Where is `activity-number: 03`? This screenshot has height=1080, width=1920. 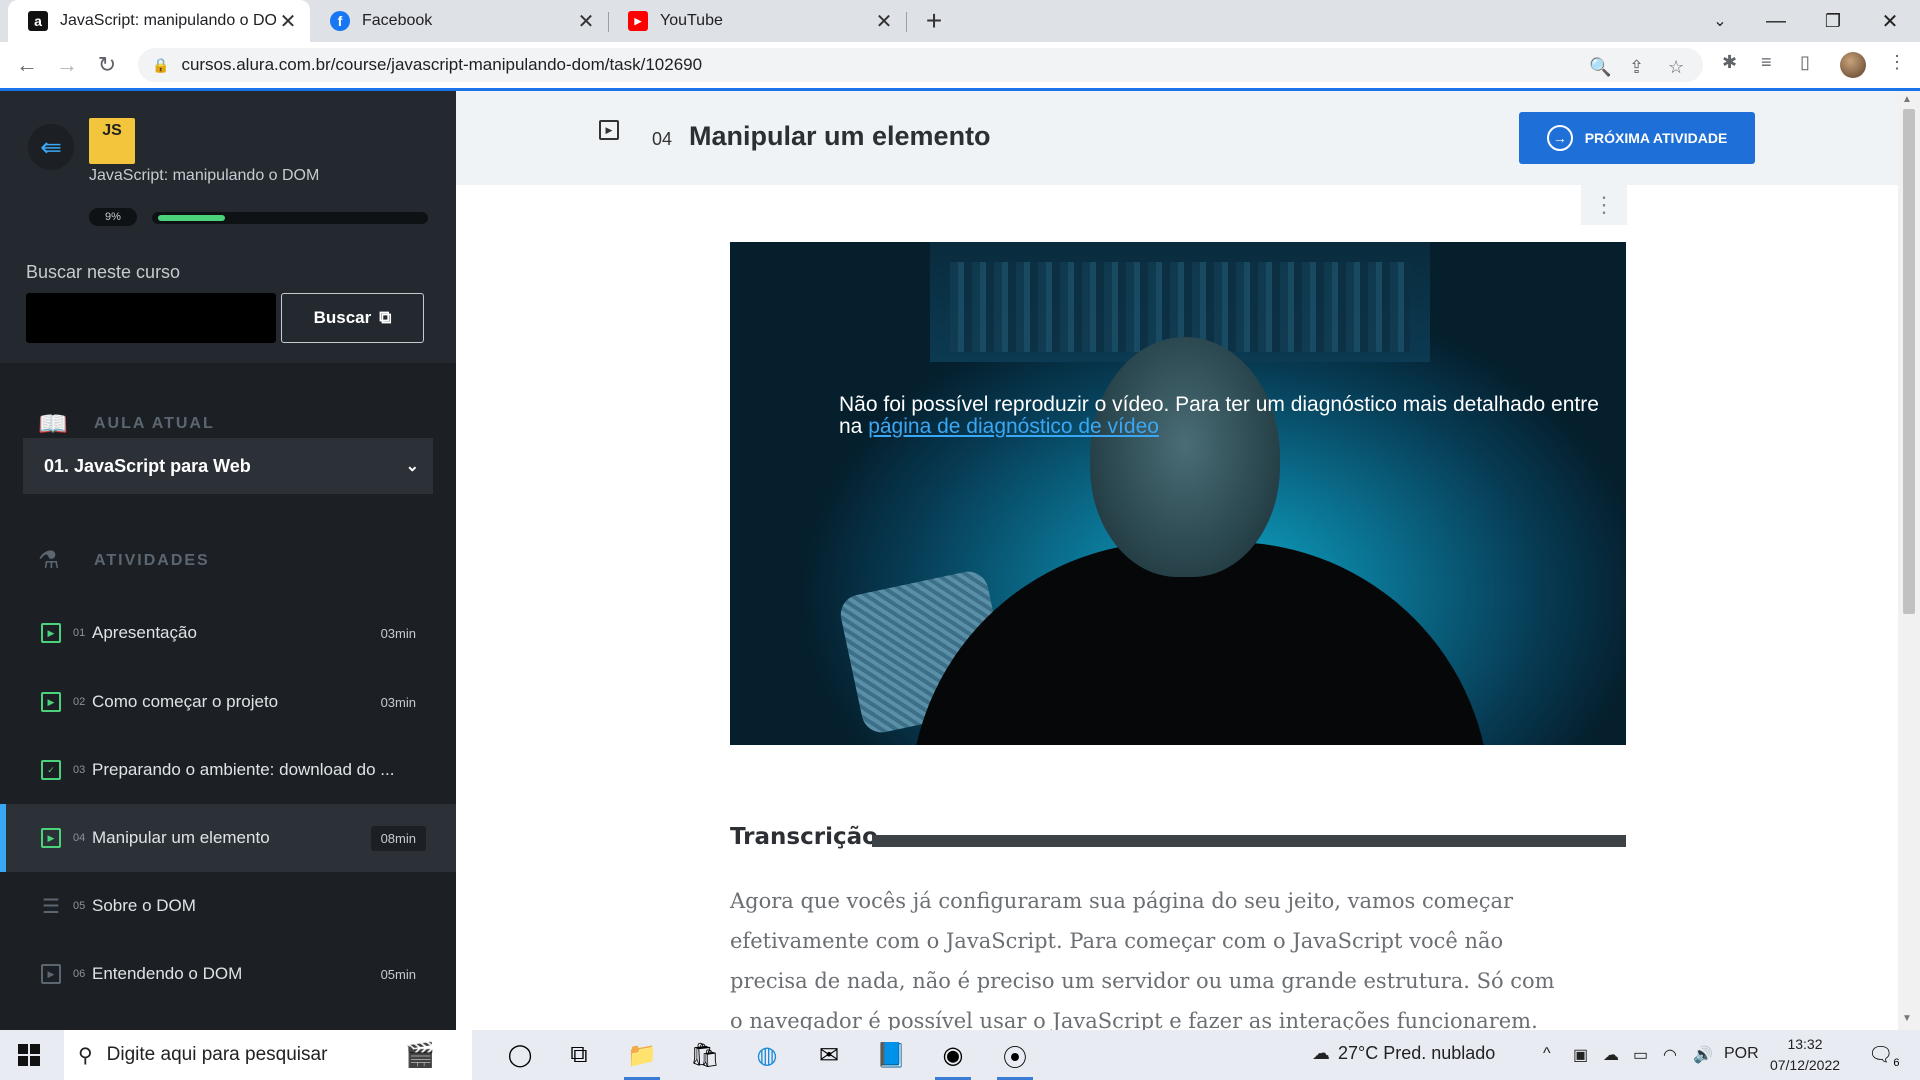
activity-number: 03 is located at coordinates (79, 770).